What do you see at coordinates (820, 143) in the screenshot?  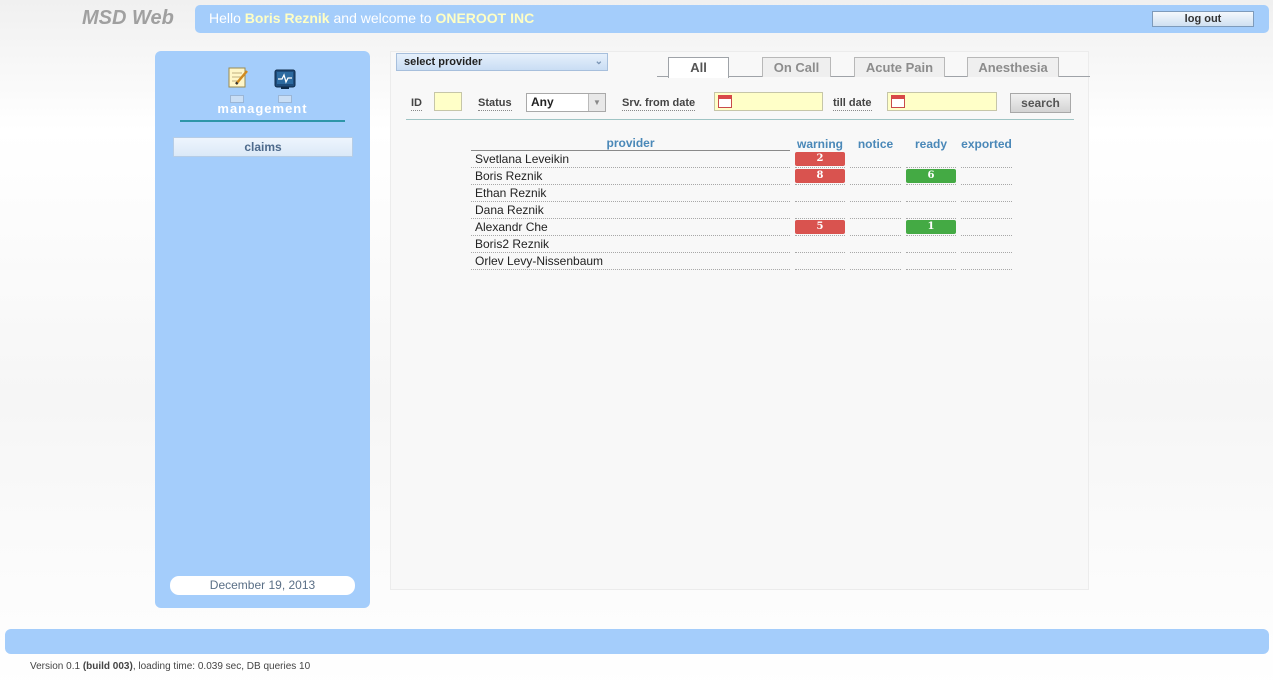 I see `column-header-warning: warning` at bounding box center [820, 143].